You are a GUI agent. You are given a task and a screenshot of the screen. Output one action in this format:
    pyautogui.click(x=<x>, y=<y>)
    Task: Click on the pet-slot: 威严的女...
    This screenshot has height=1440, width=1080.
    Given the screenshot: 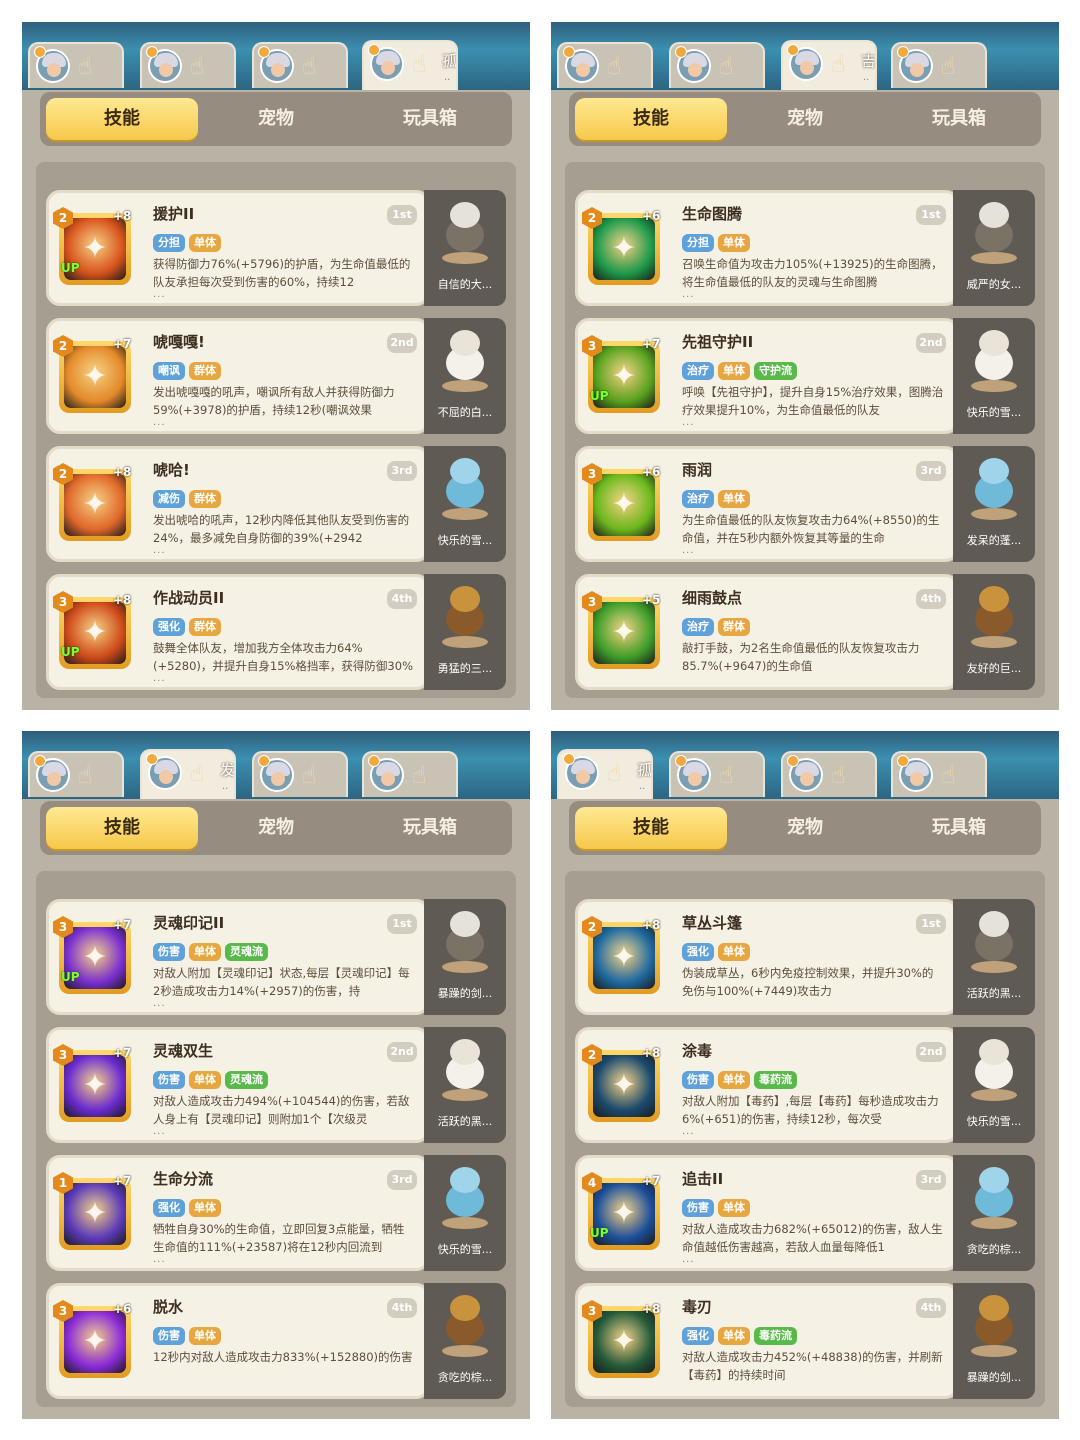 What is the action you would take?
    pyautogui.click(x=994, y=248)
    